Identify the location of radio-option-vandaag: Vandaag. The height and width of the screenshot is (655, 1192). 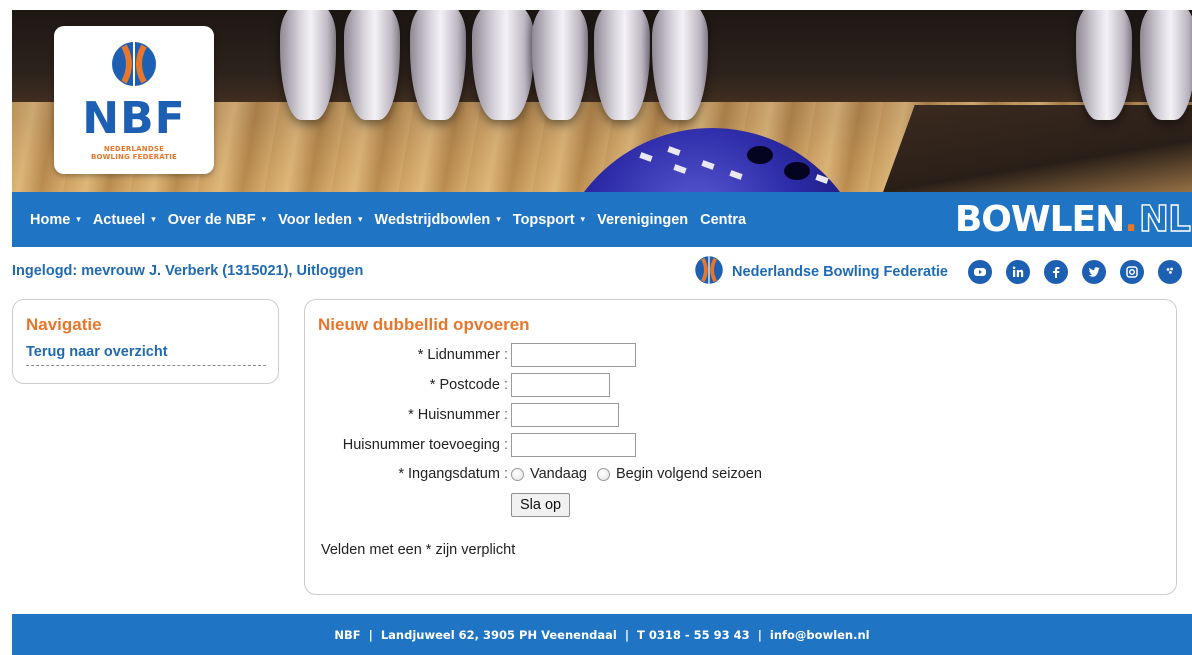
(549, 474).